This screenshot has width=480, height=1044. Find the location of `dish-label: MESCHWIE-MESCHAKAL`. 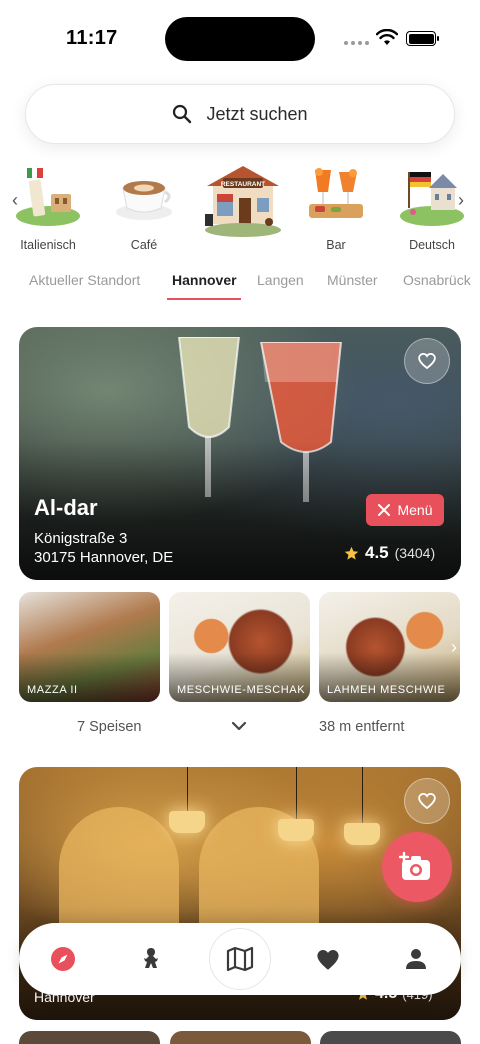

dish-label: MESCHWIE-MESCHAKAL is located at coordinates (241, 690).